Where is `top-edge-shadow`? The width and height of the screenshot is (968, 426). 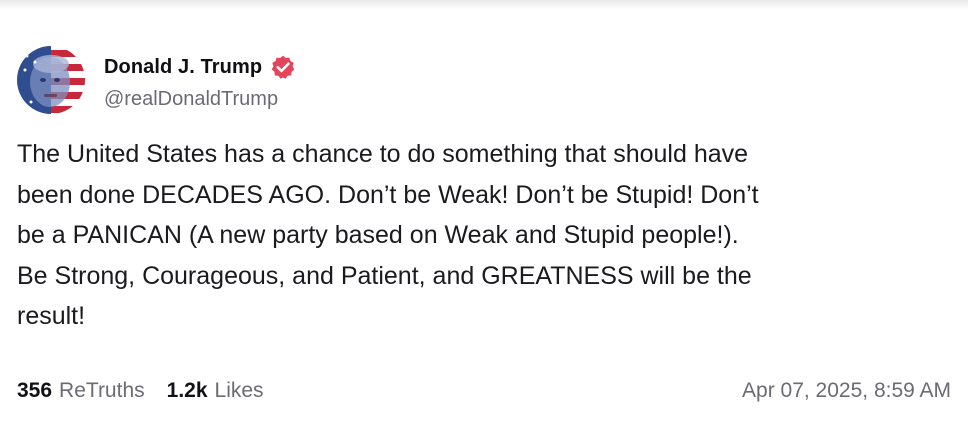 top-edge-shadow is located at coordinates (484, 5).